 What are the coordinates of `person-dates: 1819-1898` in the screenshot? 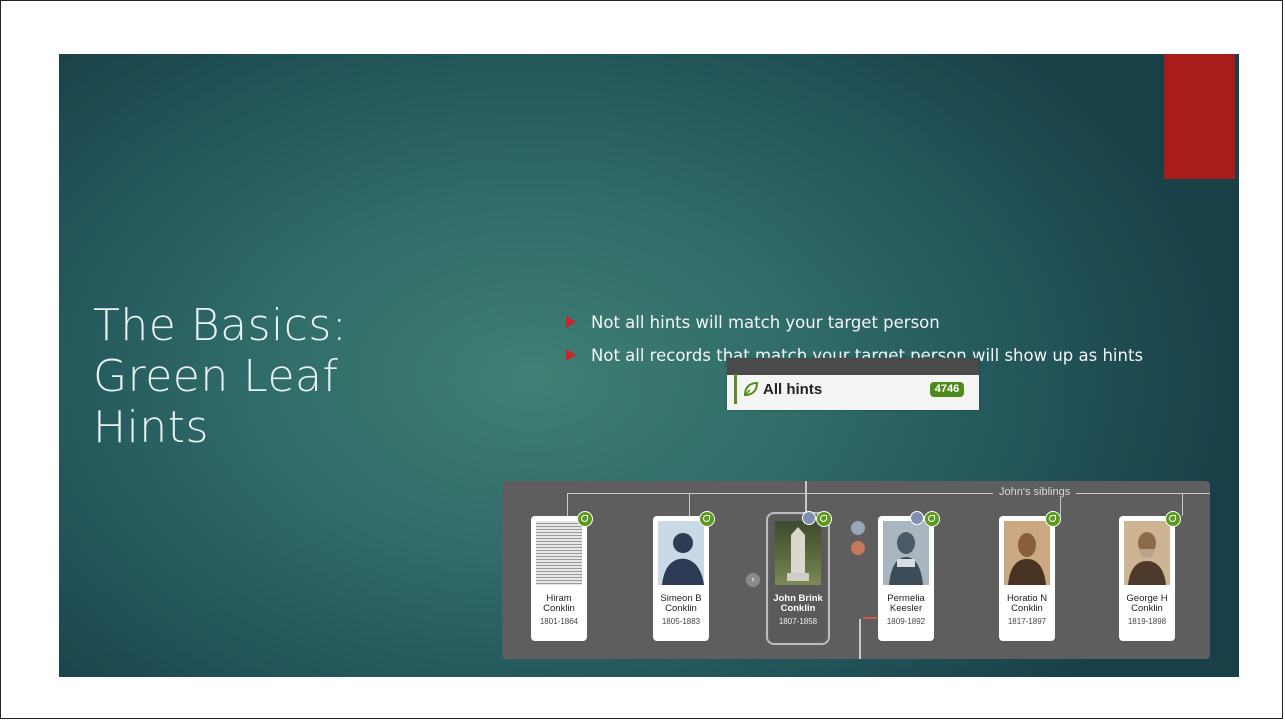 It's located at (1147, 621).